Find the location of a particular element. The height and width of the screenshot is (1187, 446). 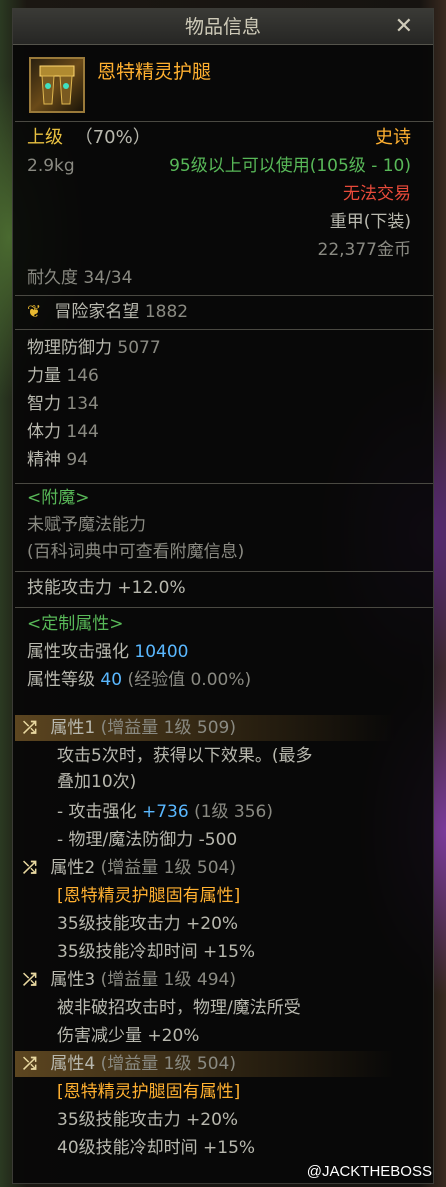

item-icon is located at coordinates (57, 85).